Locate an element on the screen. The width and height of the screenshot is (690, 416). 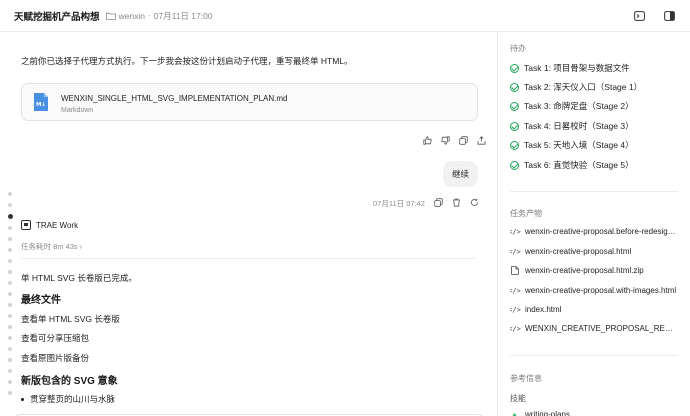
task-elapsed-label: 任务耗时 8m 43s is located at coordinates (49, 246).